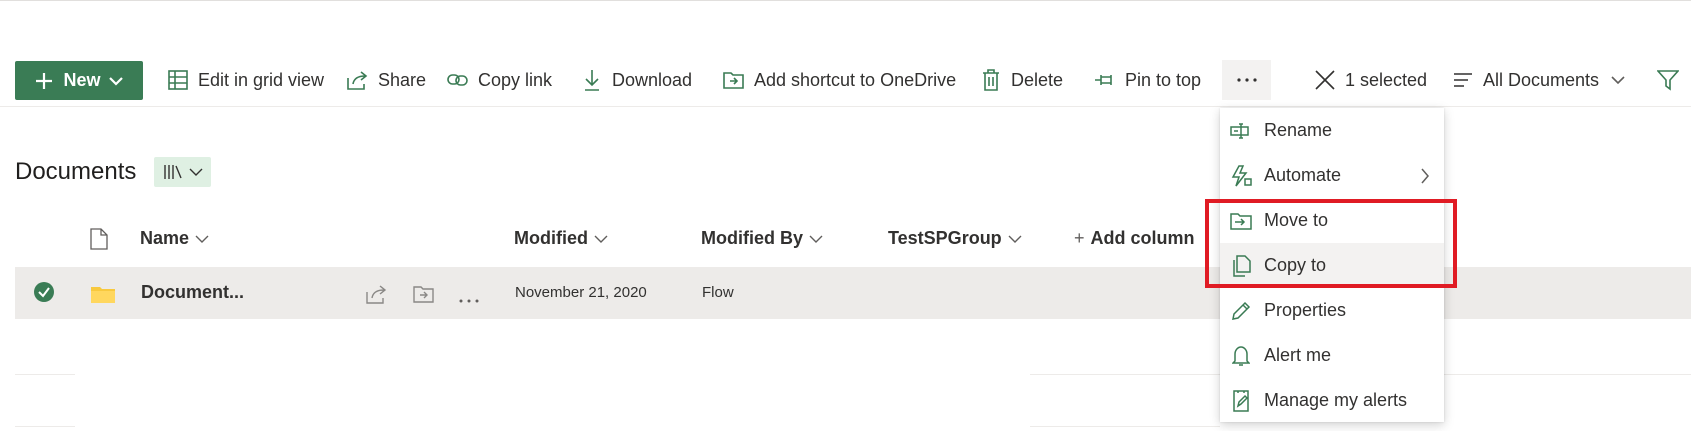 The height and width of the screenshot is (431, 1691). Describe the element at coordinates (1425, 175) in the screenshot. I see `chevron-right-icon` at that location.